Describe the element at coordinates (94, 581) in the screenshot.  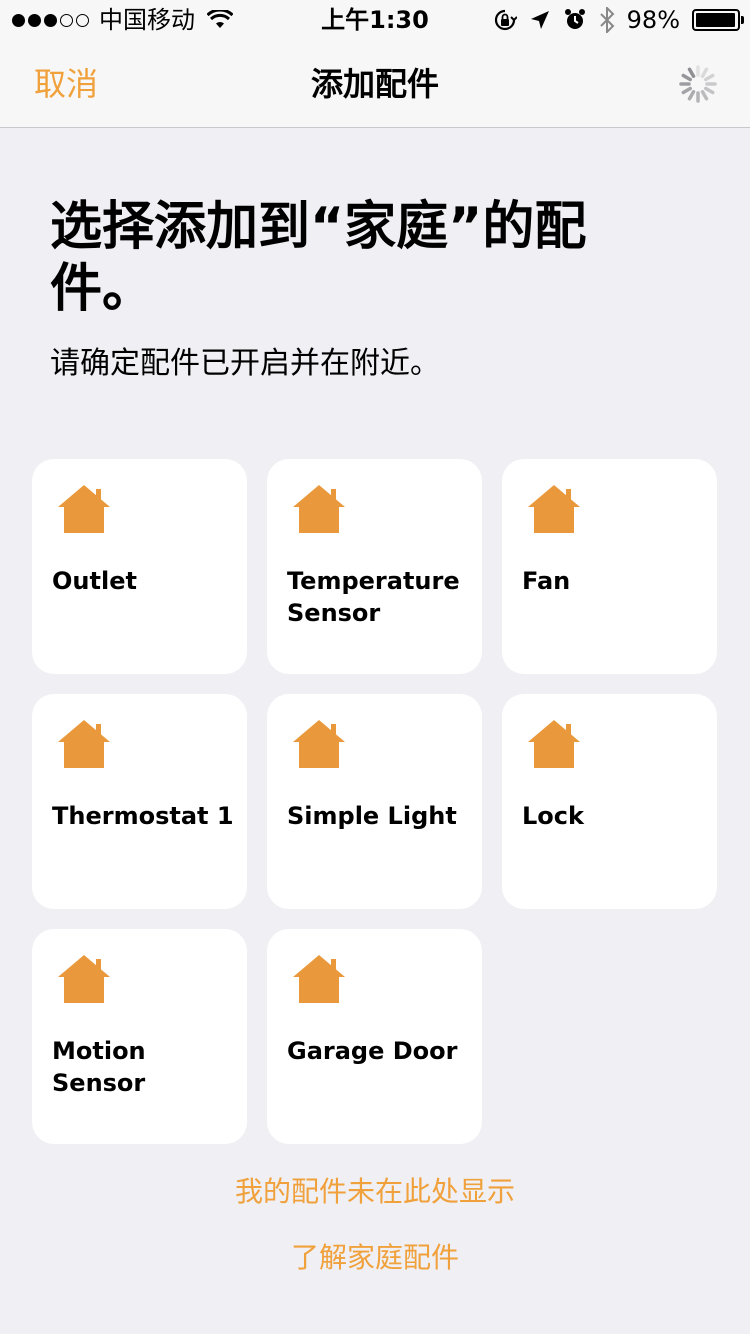
I see `accessory-label: Outlet` at that location.